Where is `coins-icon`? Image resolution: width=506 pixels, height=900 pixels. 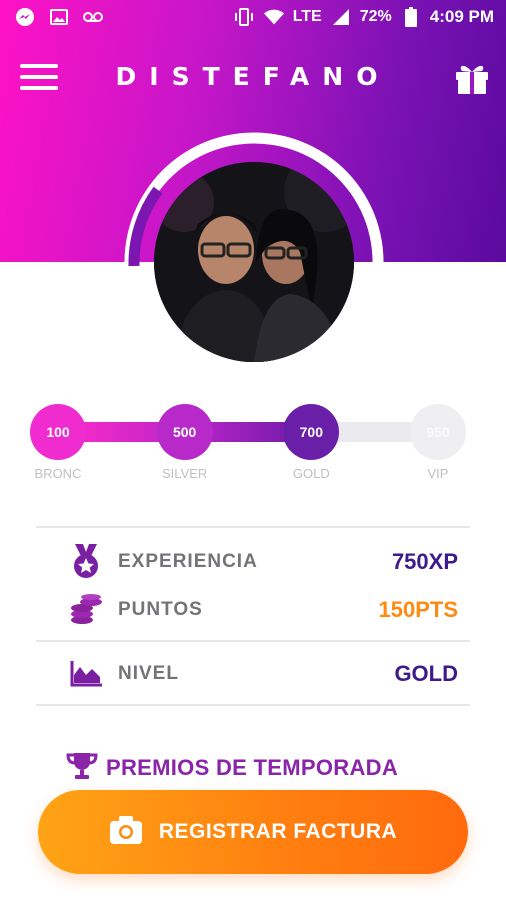 coins-icon is located at coordinates (86, 610).